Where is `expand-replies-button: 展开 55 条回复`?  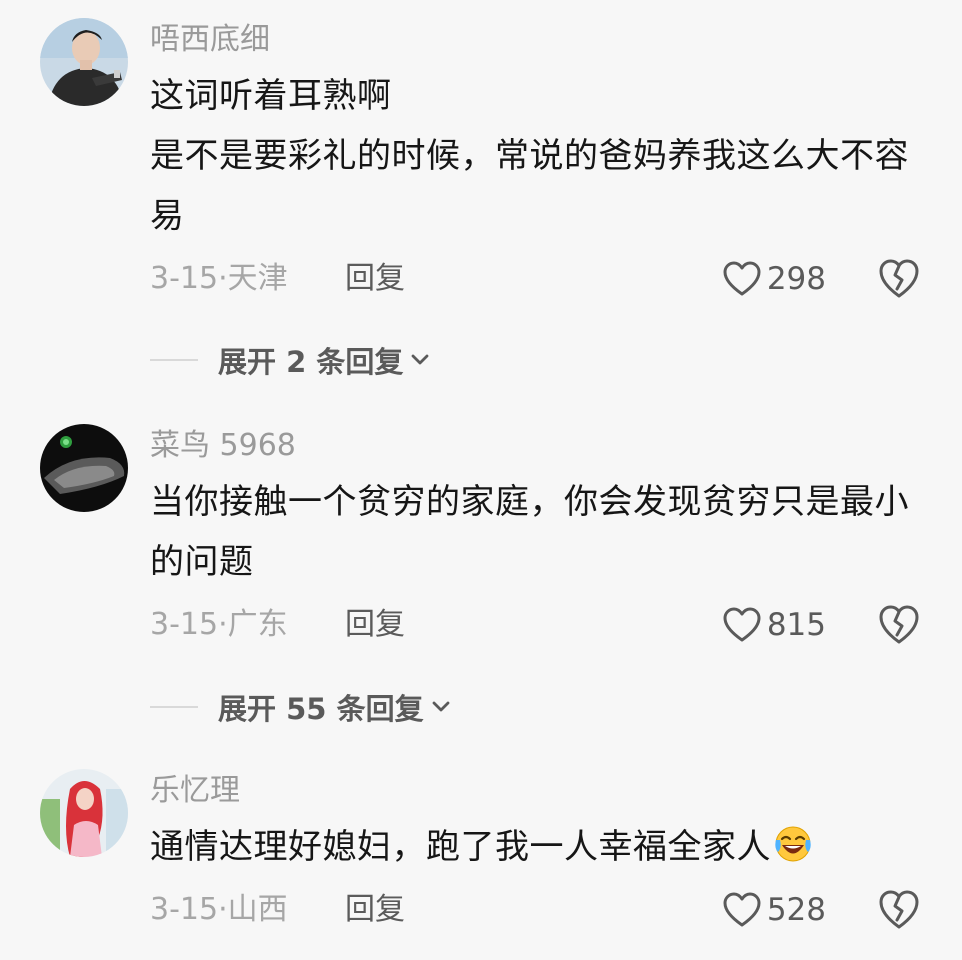 expand-replies-button: 展开 55 条回复 is located at coordinates (301, 707).